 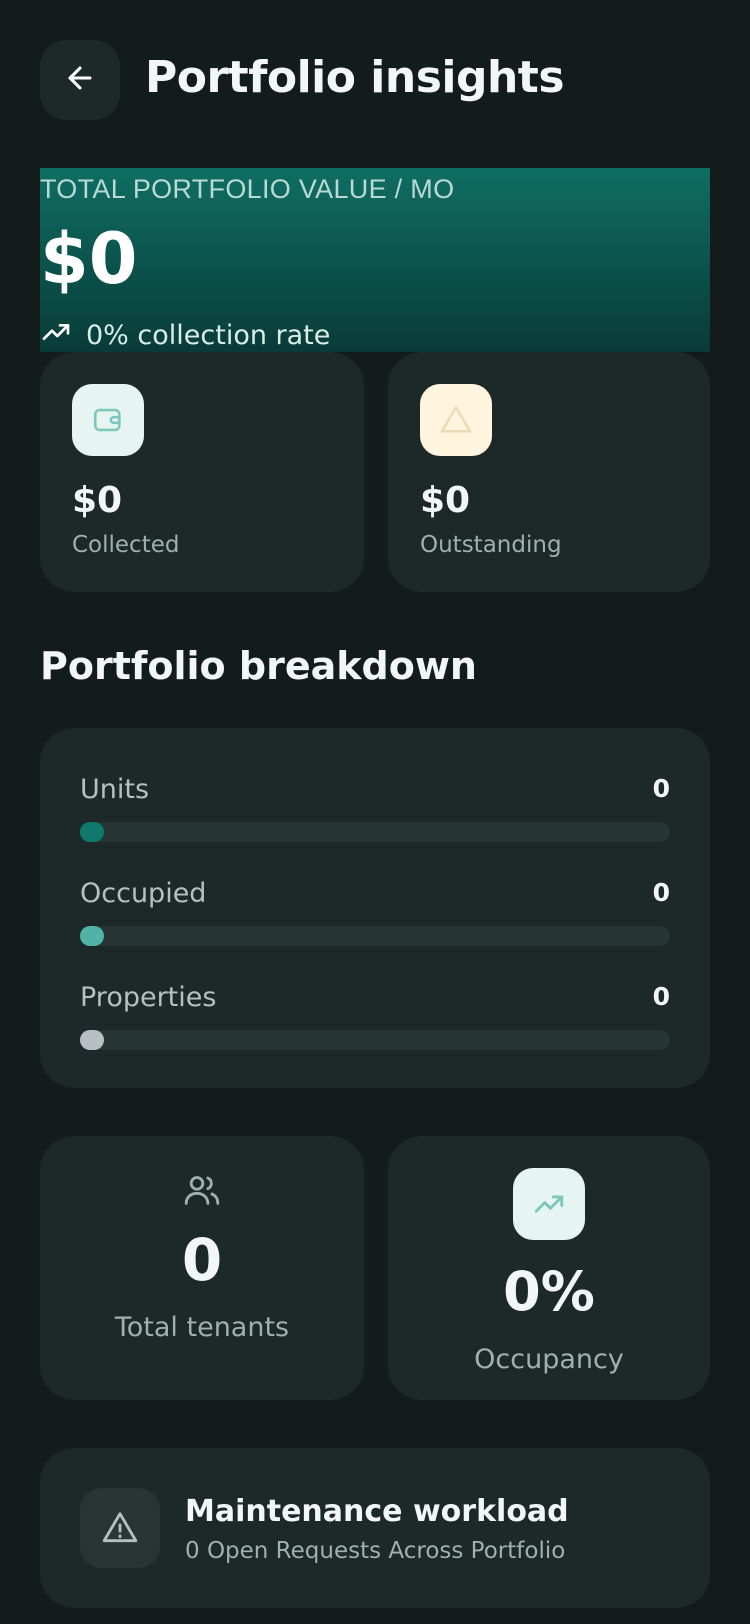 I want to click on collection-rate-text: 0% collection rate, so click(x=208, y=335).